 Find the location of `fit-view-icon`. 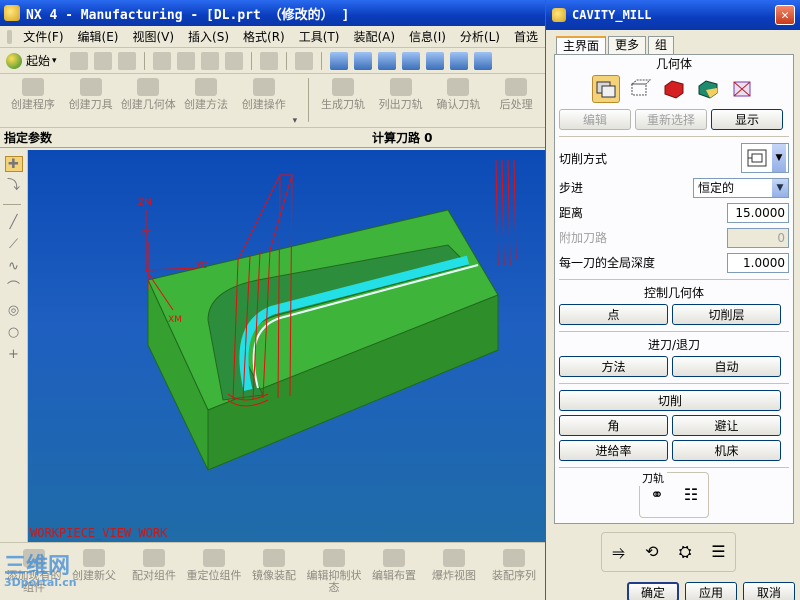

fit-view-icon is located at coordinates (338, 60).